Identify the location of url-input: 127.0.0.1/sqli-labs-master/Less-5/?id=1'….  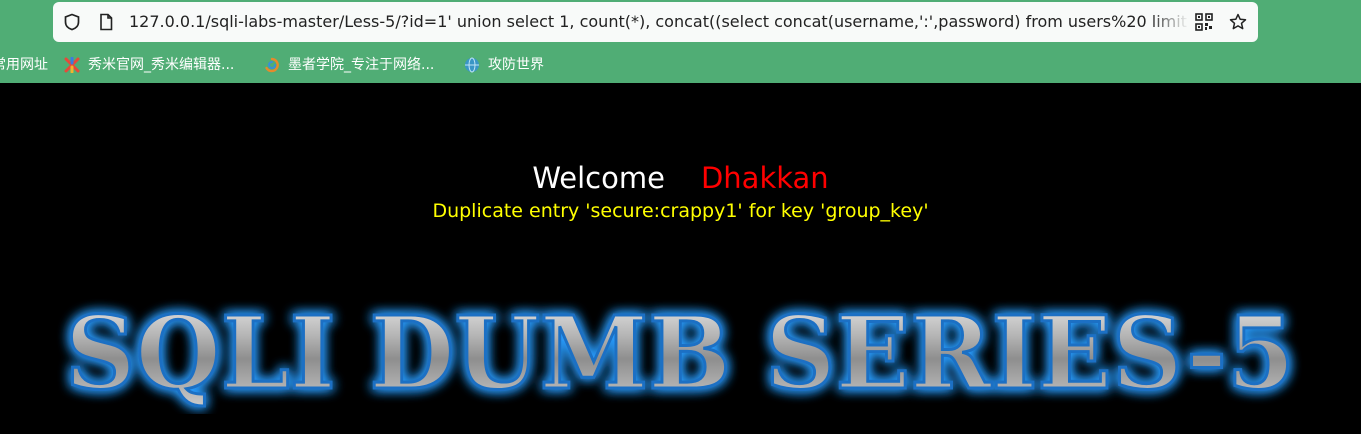
(659, 22).